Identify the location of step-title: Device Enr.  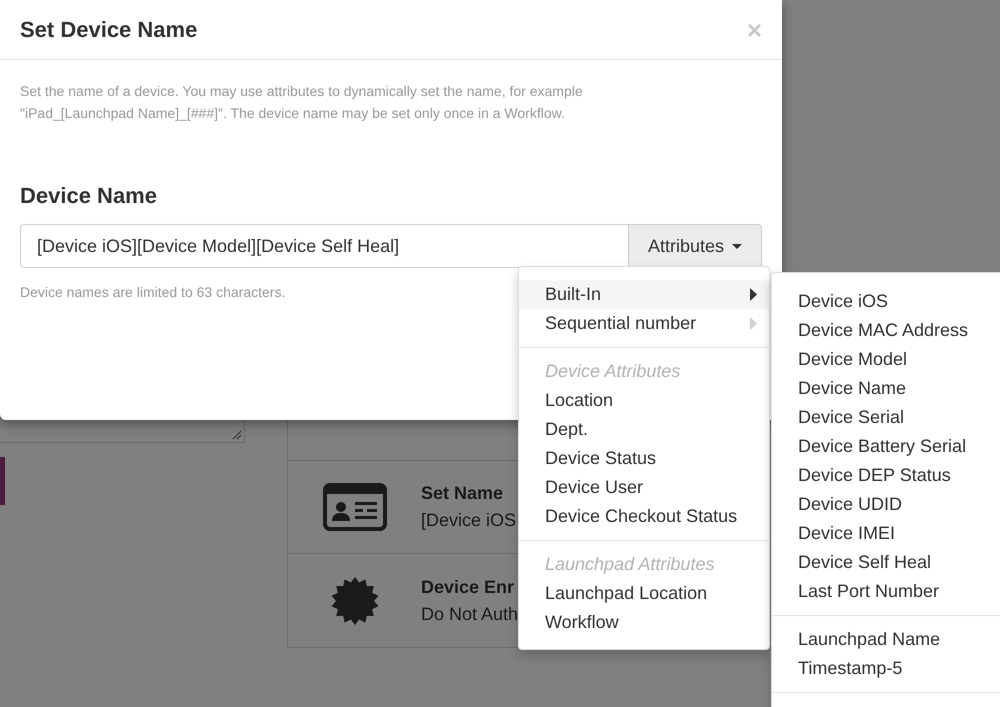
(468, 587).